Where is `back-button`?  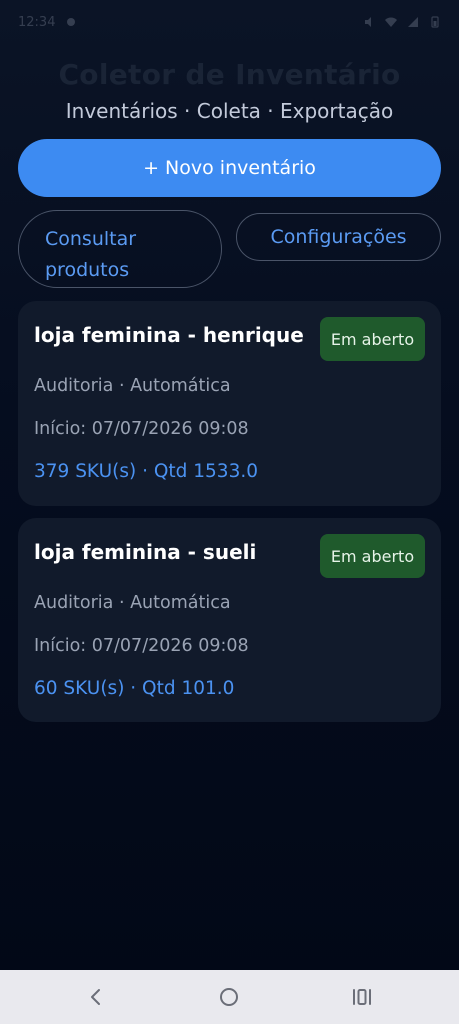
back-button is located at coordinates (96, 997).